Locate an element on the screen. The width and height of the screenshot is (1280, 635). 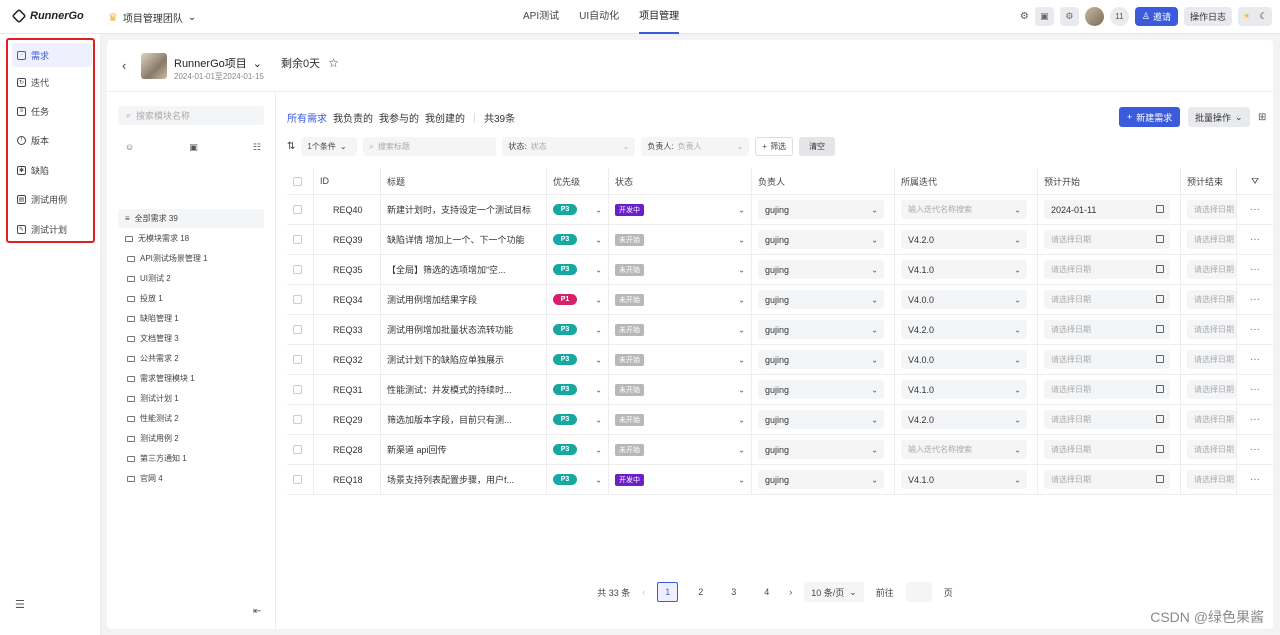
cell-title: 新渠道 api回传 is located at coordinates (464, 449).